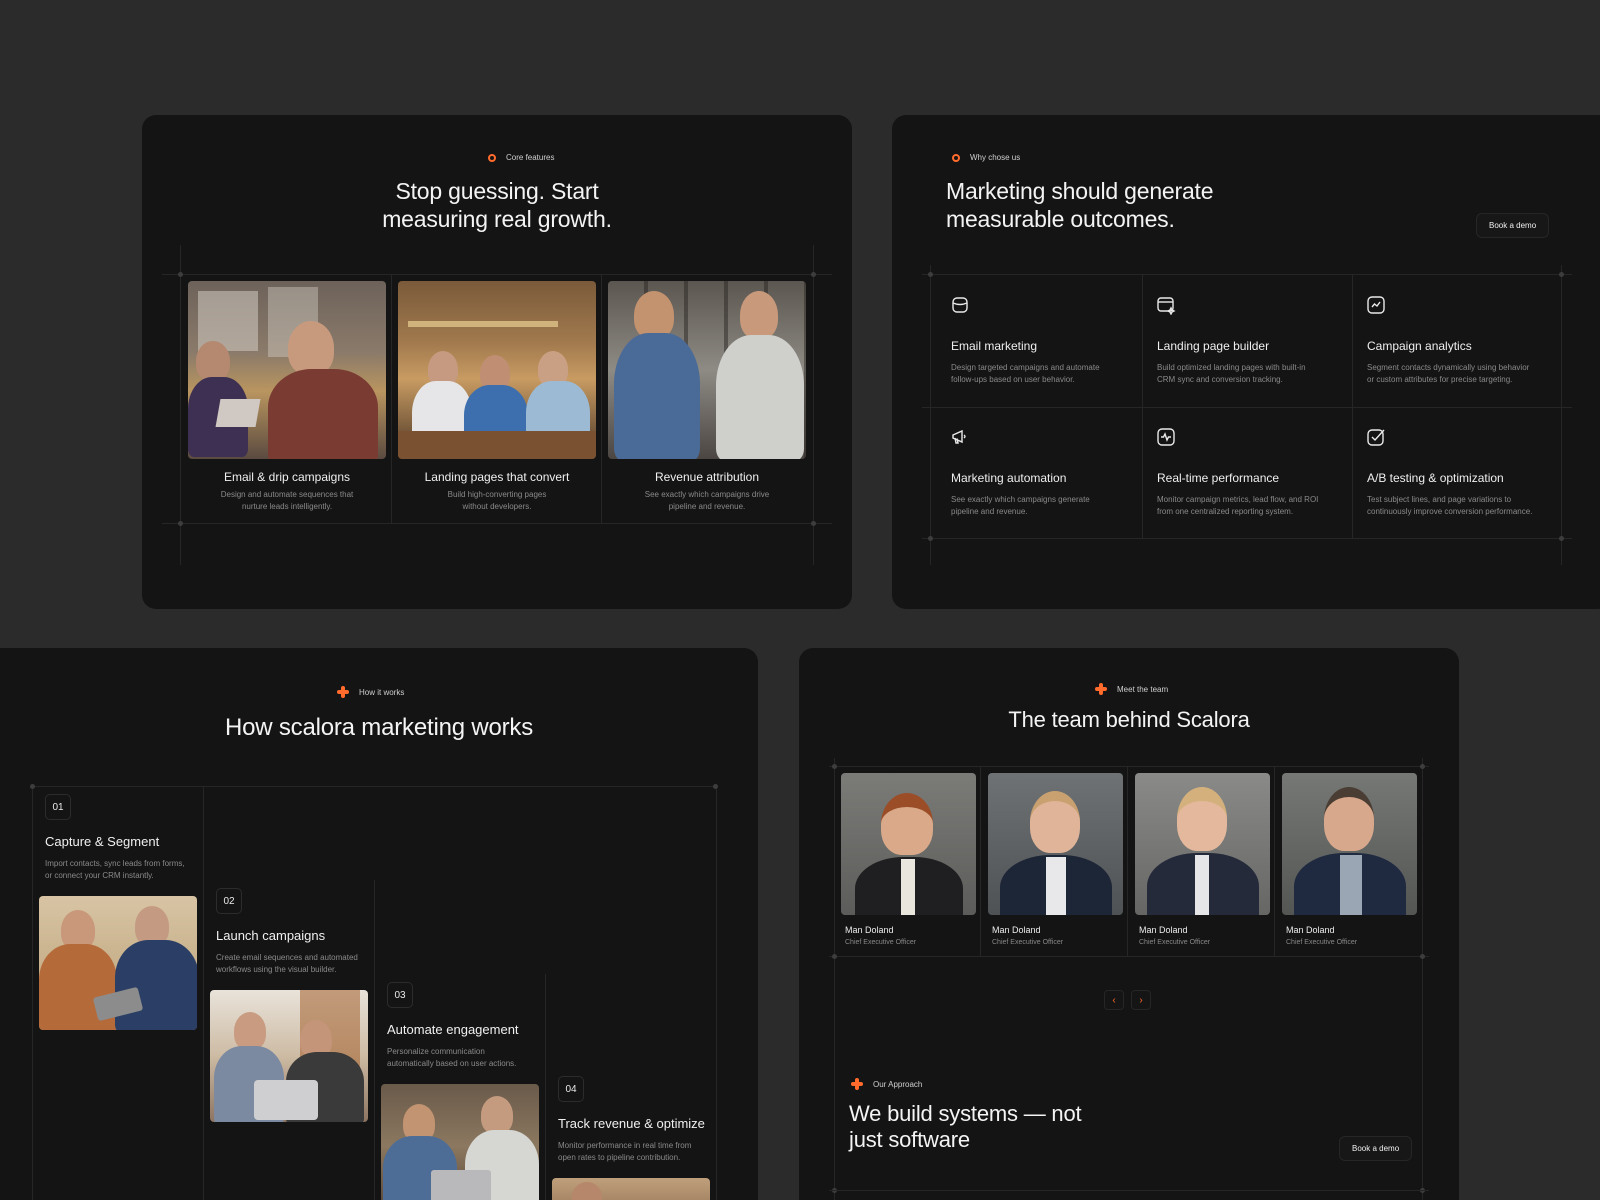 The width and height of the screenshot is (1600, 1200). What do you see at coordinates (1218, 478) in the screenshot?
I see `cell-title: Real-time performance` at bounding box center [1218, 478].